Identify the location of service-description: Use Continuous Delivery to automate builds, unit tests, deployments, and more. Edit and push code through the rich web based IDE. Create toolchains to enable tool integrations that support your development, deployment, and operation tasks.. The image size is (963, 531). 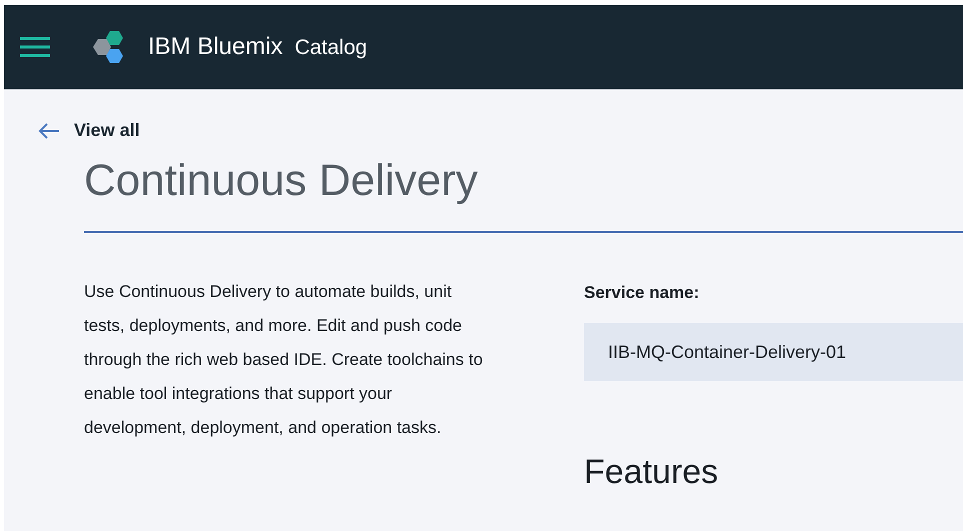
(284, 360).